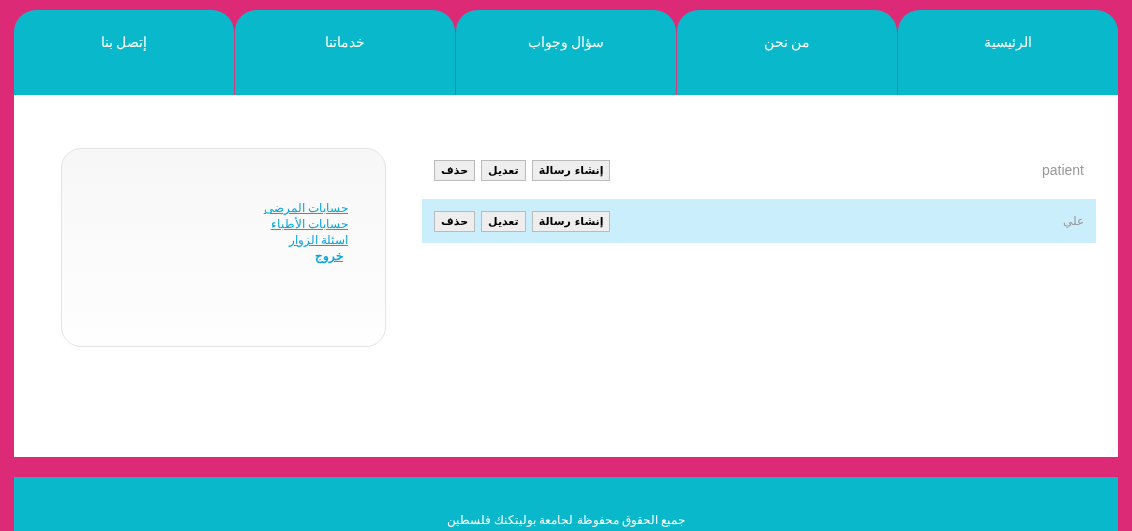 The width and height of the screenshot is (1132, 531). What do you see at coordinates (566, 520) in the screenshot?
I see `copyright-text: جميع الحقوق محفوظة لجامعة بوليتكنك فلسطين` at bounding box center [566, 520].